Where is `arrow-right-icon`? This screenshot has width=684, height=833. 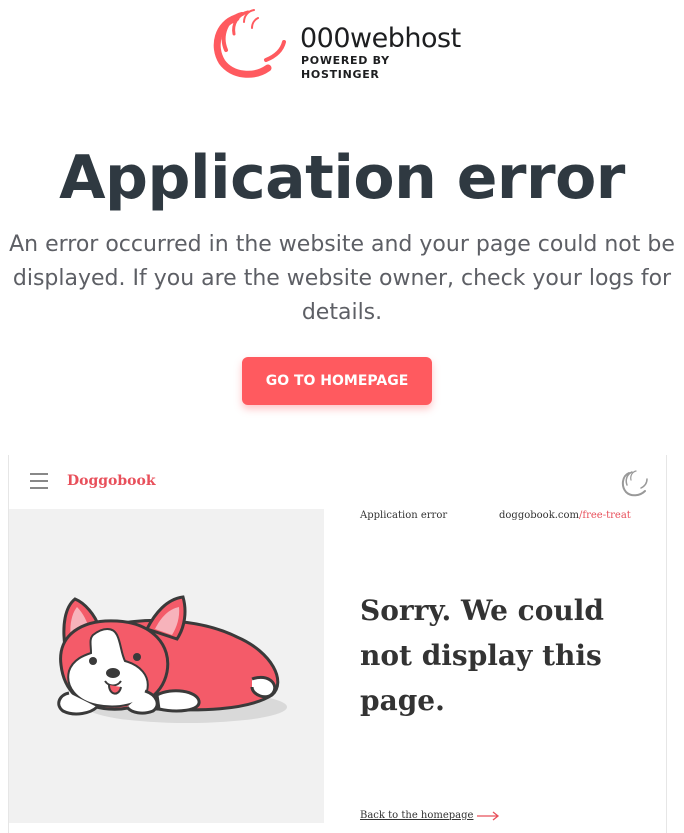 arrow-right-icon is located at coordinates (488, 816).